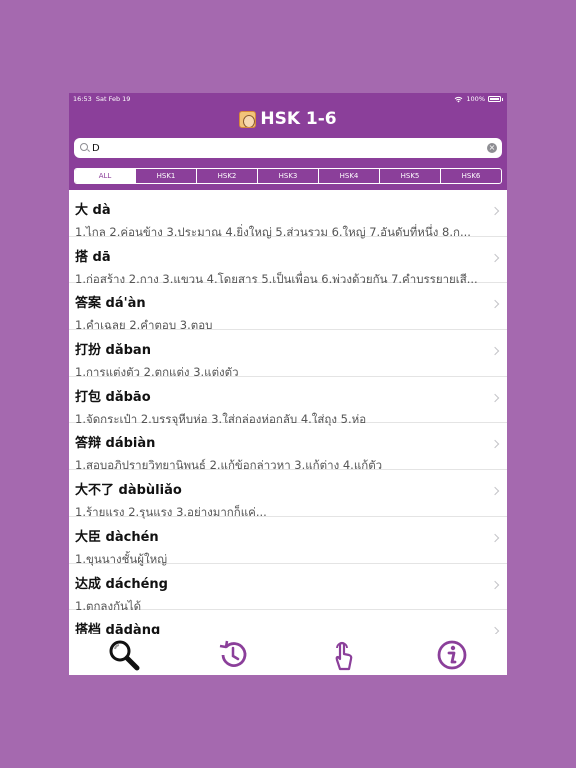 The width and height of the screenshot is (576, 768). Describe the element at coordinates (150, 491) in the screenshot. I see `word-pinyin: dàbùliǎo` at that location.